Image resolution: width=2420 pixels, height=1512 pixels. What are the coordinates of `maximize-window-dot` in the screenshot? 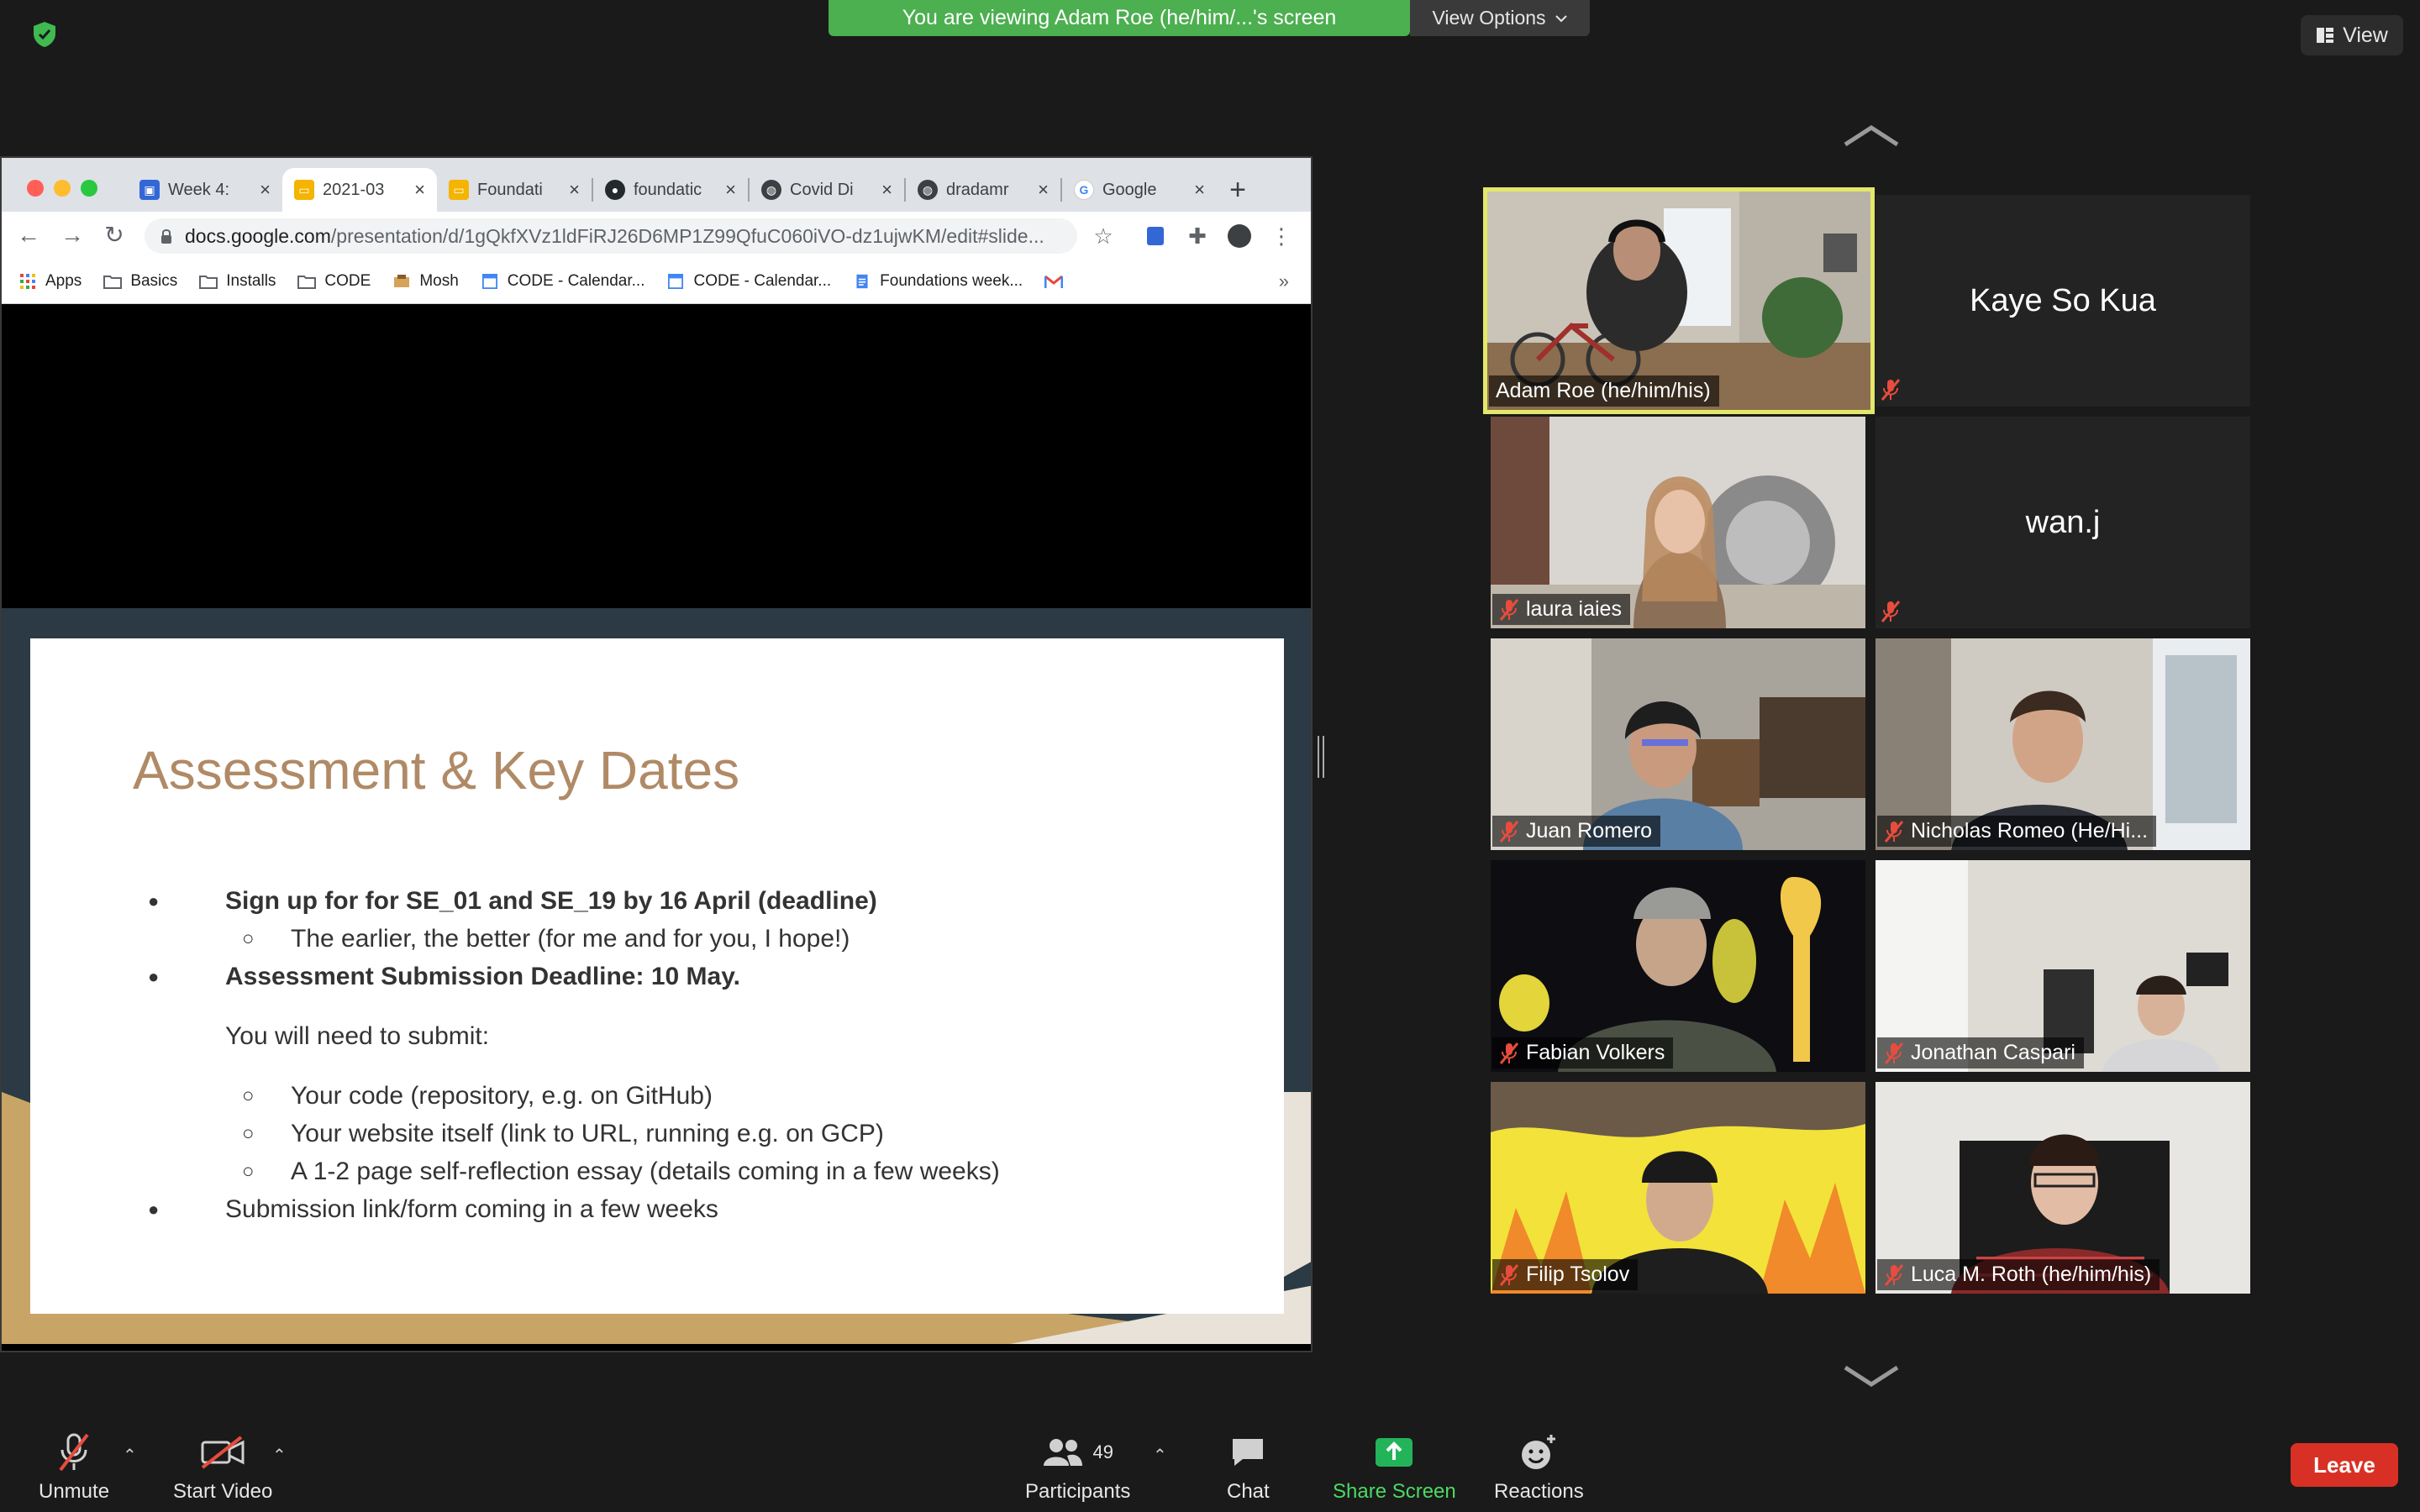 It's located at (89, 188).